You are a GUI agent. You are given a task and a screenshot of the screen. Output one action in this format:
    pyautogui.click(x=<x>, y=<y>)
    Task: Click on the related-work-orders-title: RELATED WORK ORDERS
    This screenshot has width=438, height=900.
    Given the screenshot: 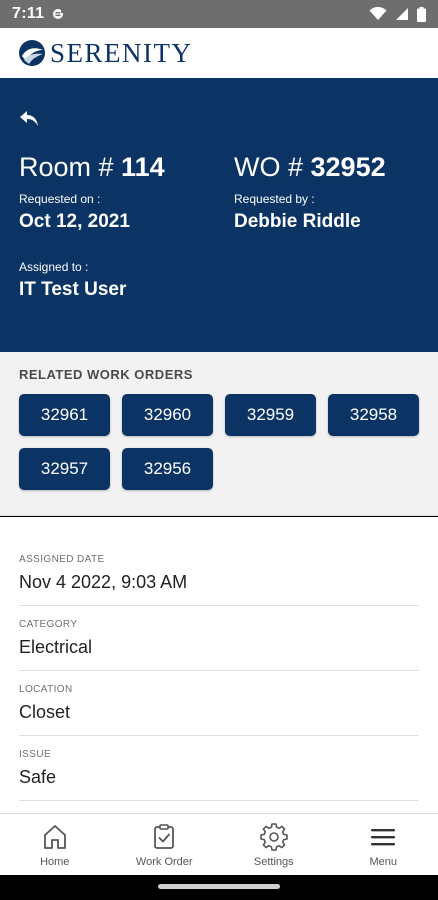 What is the action you would take?
    pyautogui.click(x=106, y=374)
    